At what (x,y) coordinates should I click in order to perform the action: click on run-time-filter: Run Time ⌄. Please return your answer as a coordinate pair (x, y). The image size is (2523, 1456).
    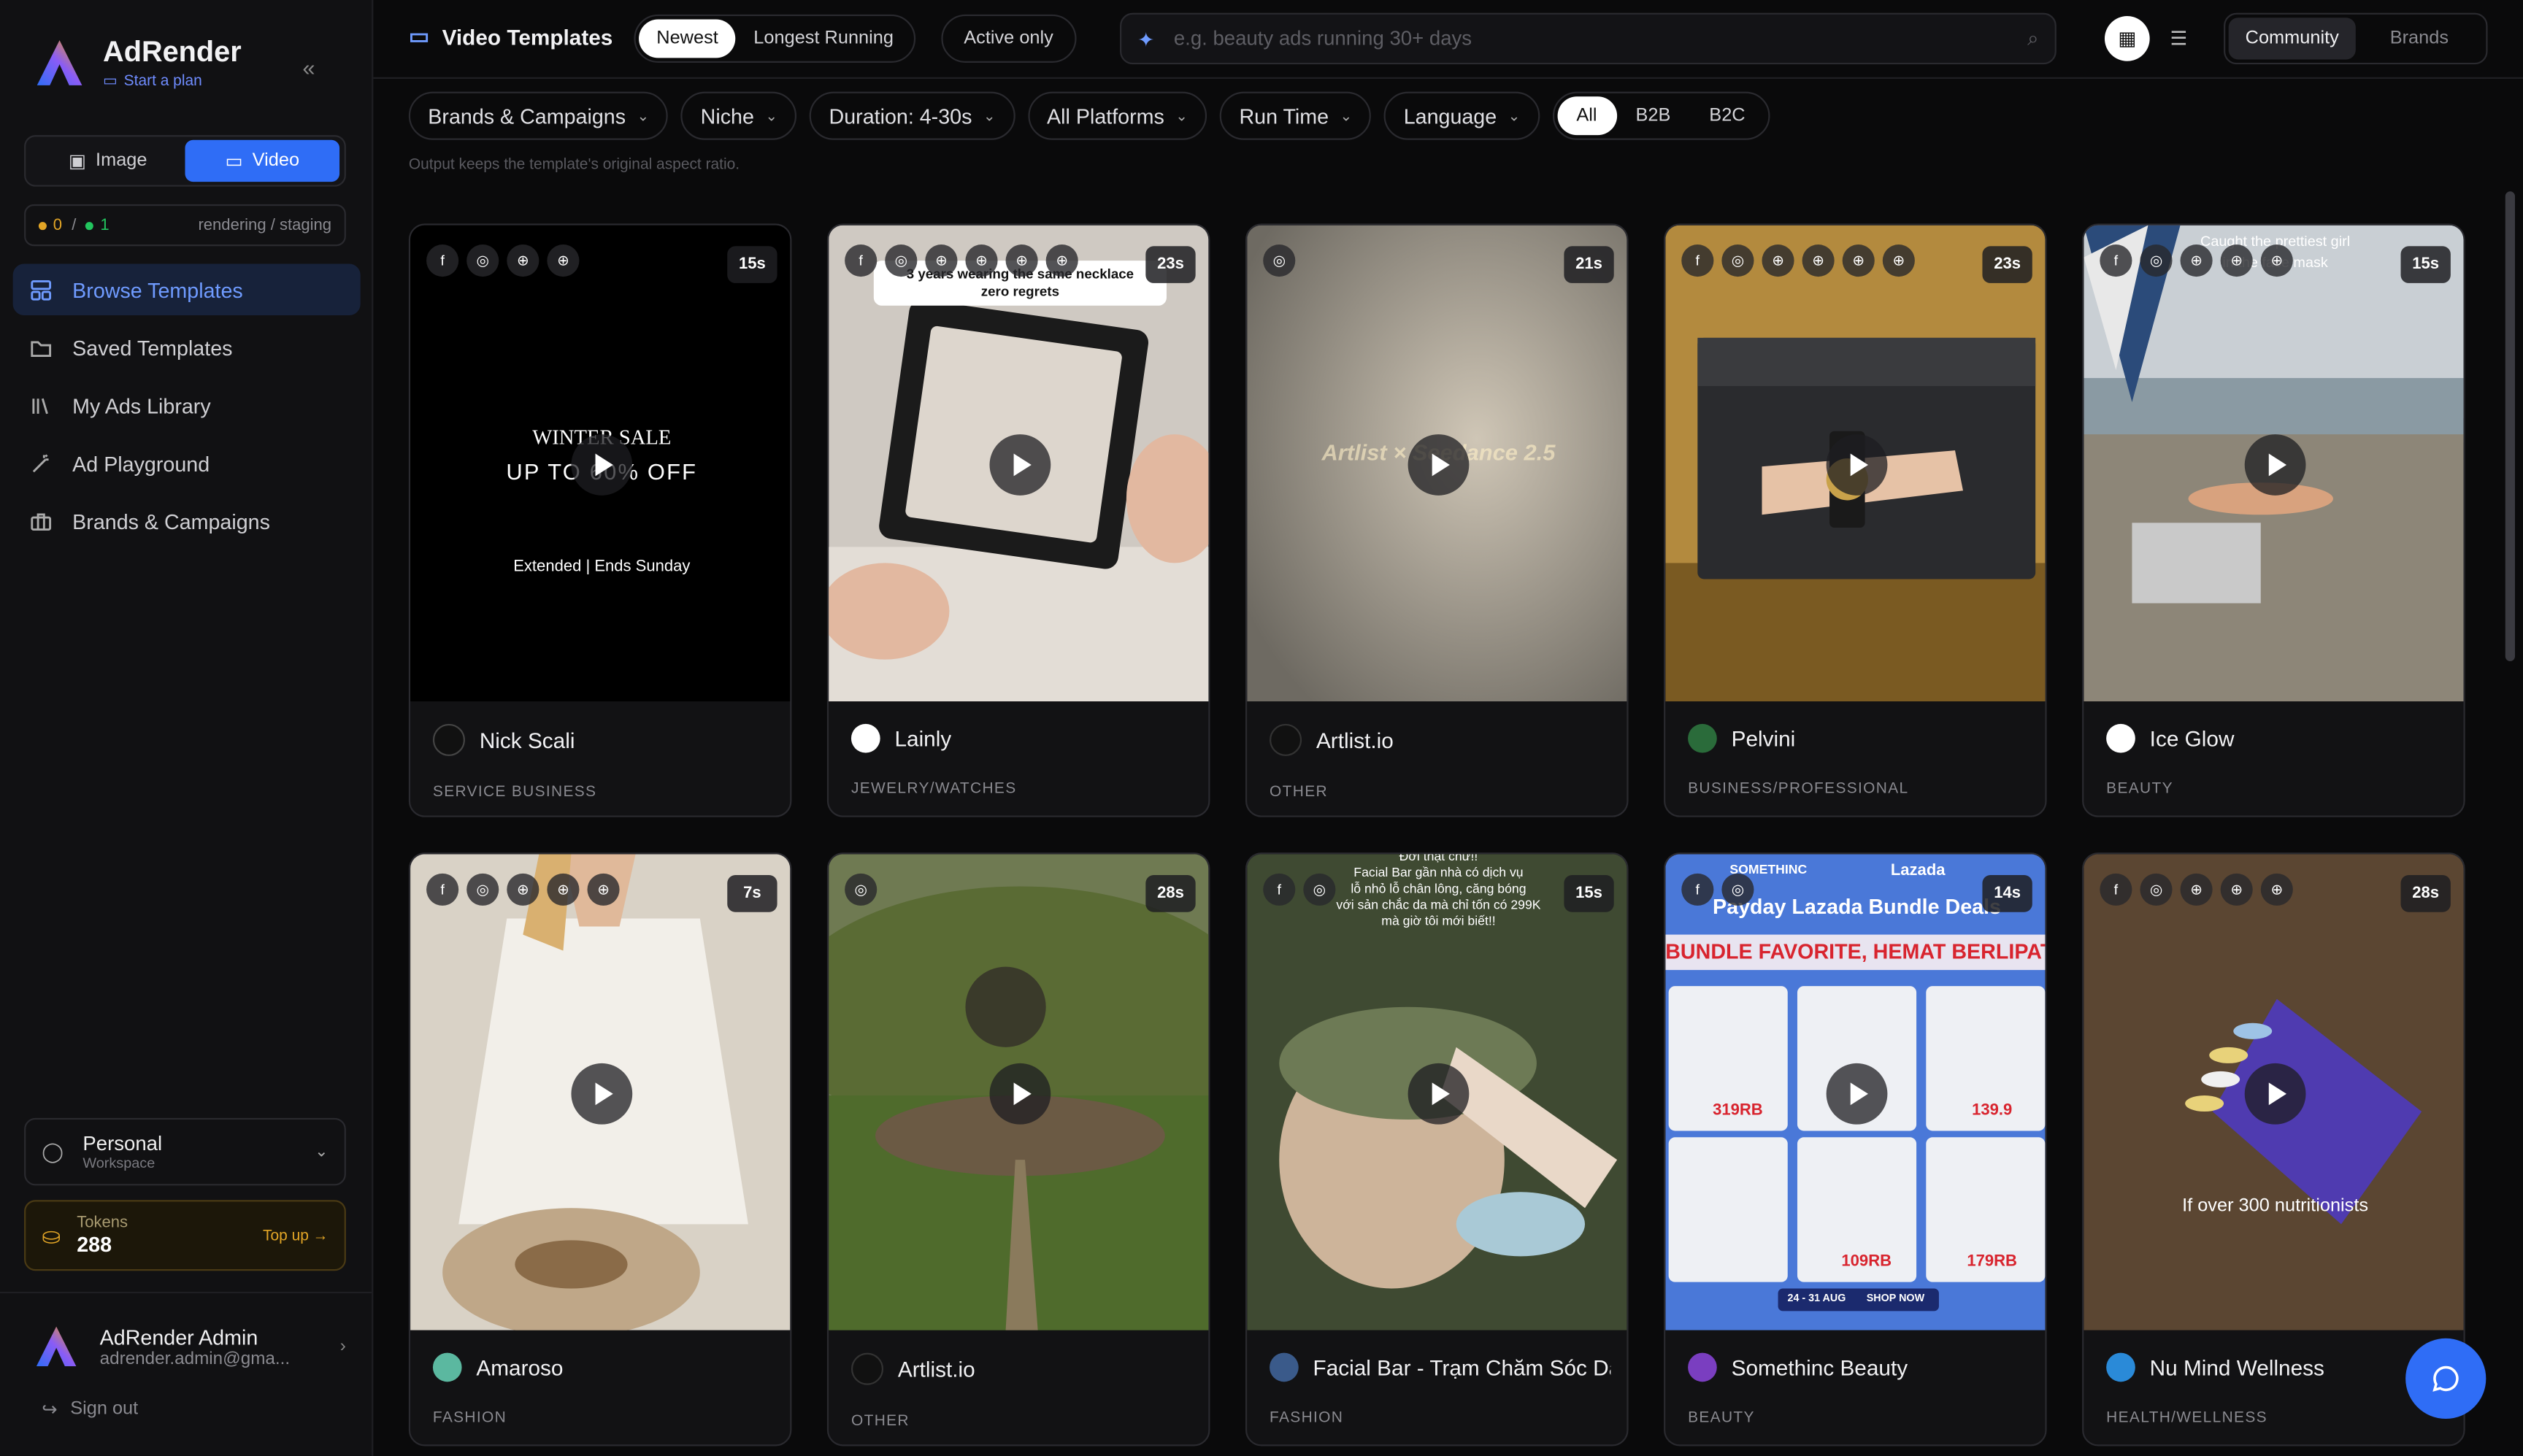
    Looking at the image, I should click on (1296, 116).